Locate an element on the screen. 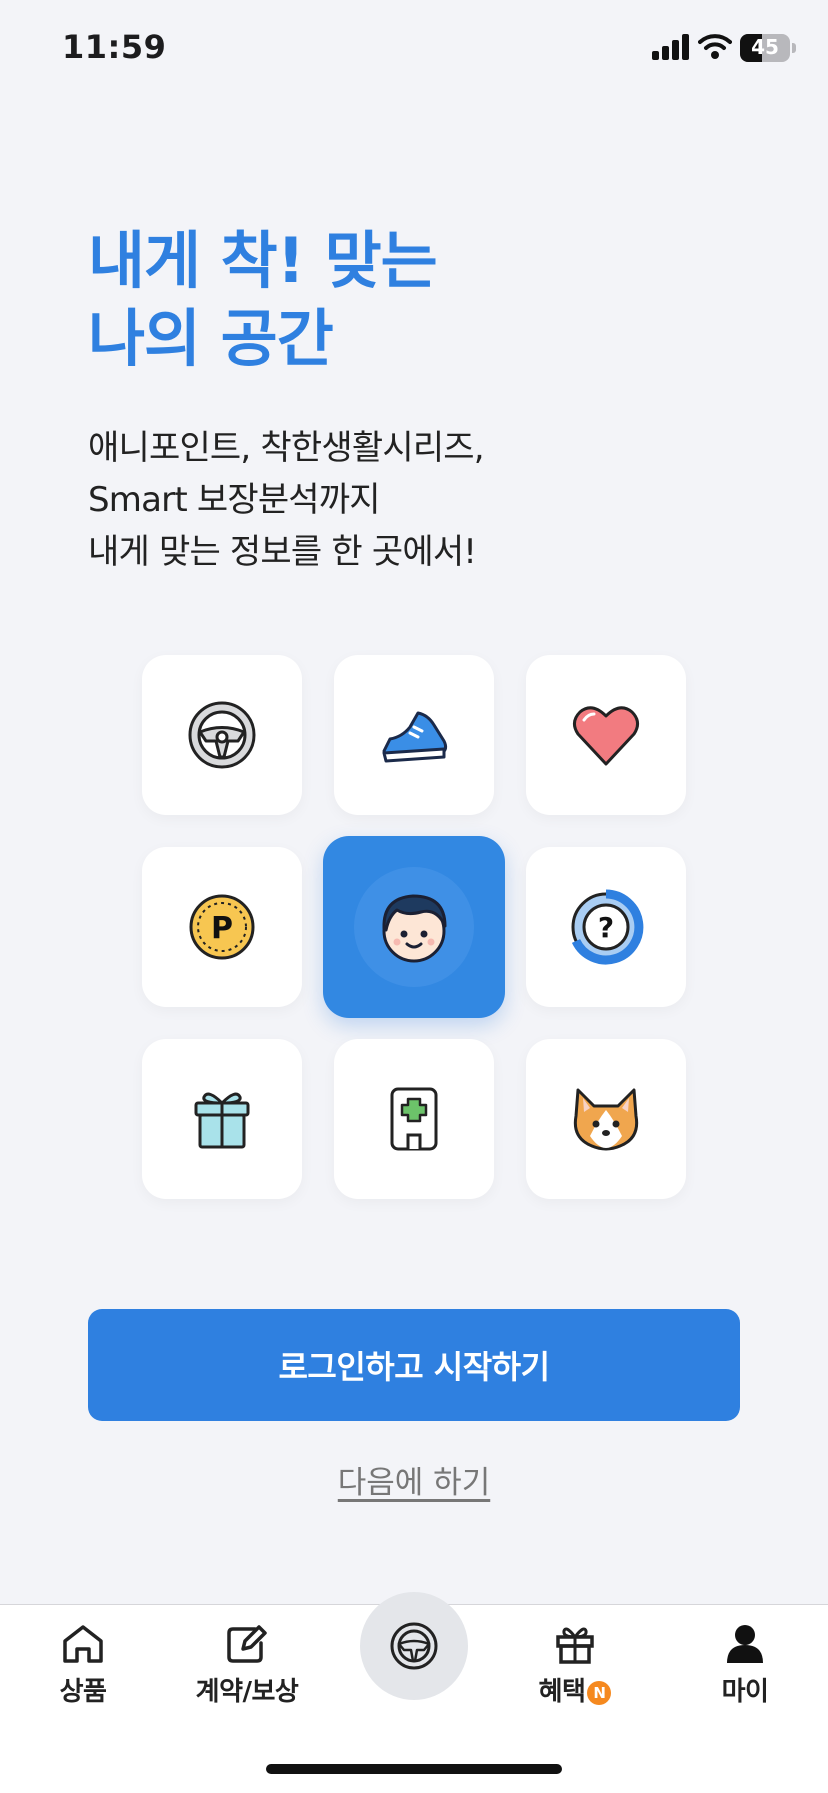 This screenshot has width=828, height=1793. tab-contract-claim: 계약/보상 is located at coordinates (247, 1665).